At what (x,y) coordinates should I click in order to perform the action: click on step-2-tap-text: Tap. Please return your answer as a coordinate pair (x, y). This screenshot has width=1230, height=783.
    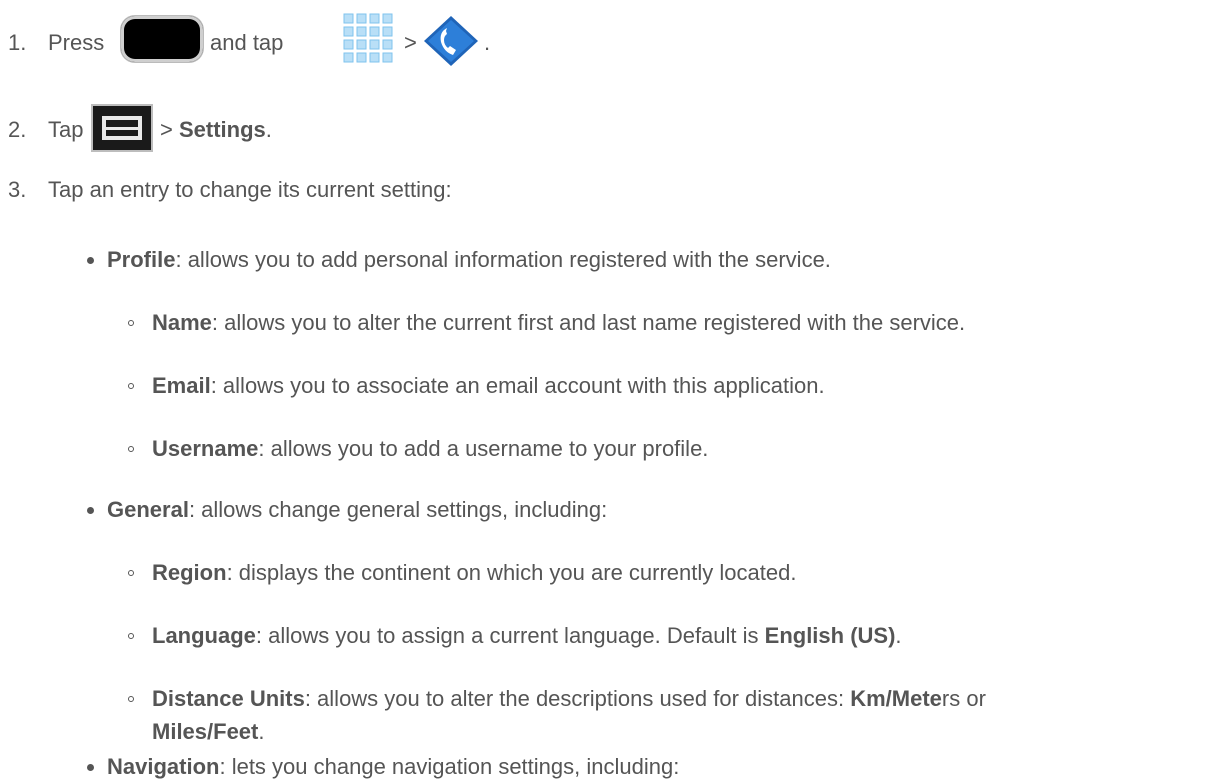
    Looking at the image, I should click on (66, 129).